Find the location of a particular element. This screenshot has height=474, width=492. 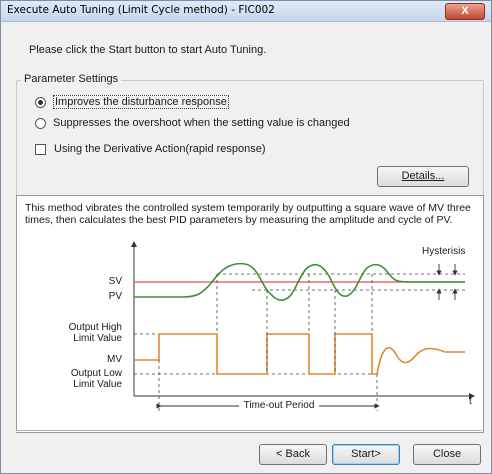

radio-suppress-overshoot is located at coordinates (40, 123).